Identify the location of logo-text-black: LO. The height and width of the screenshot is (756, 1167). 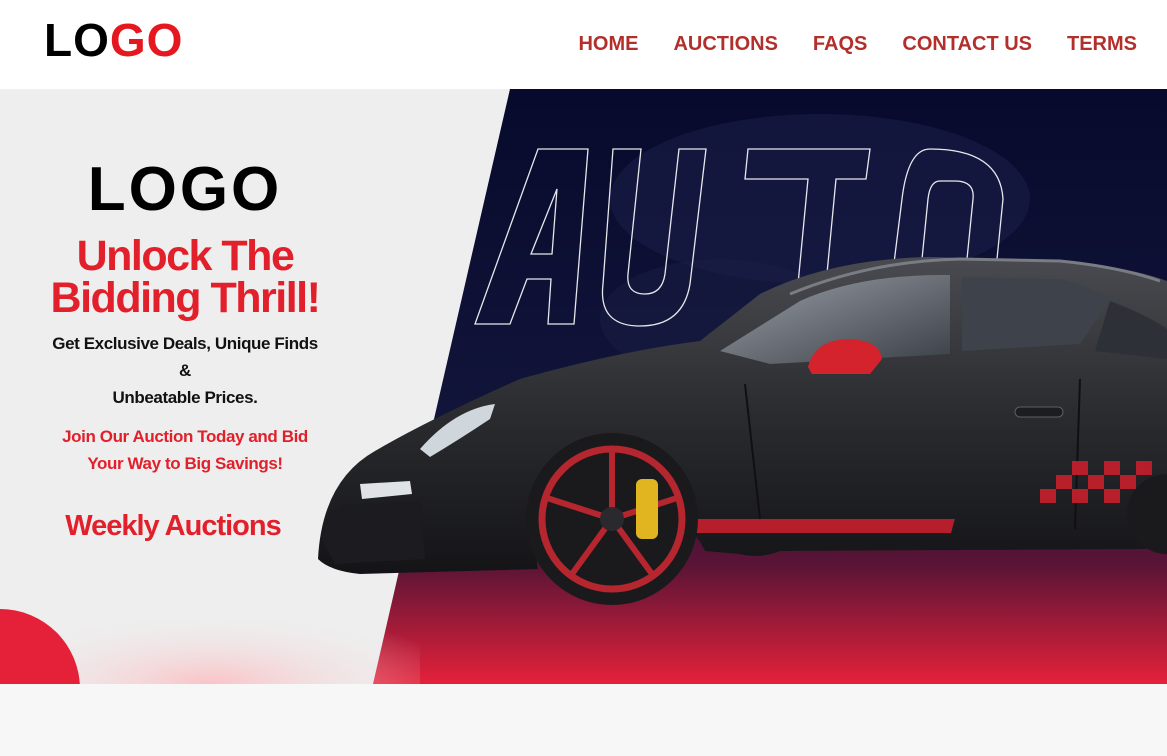
(77, 40).